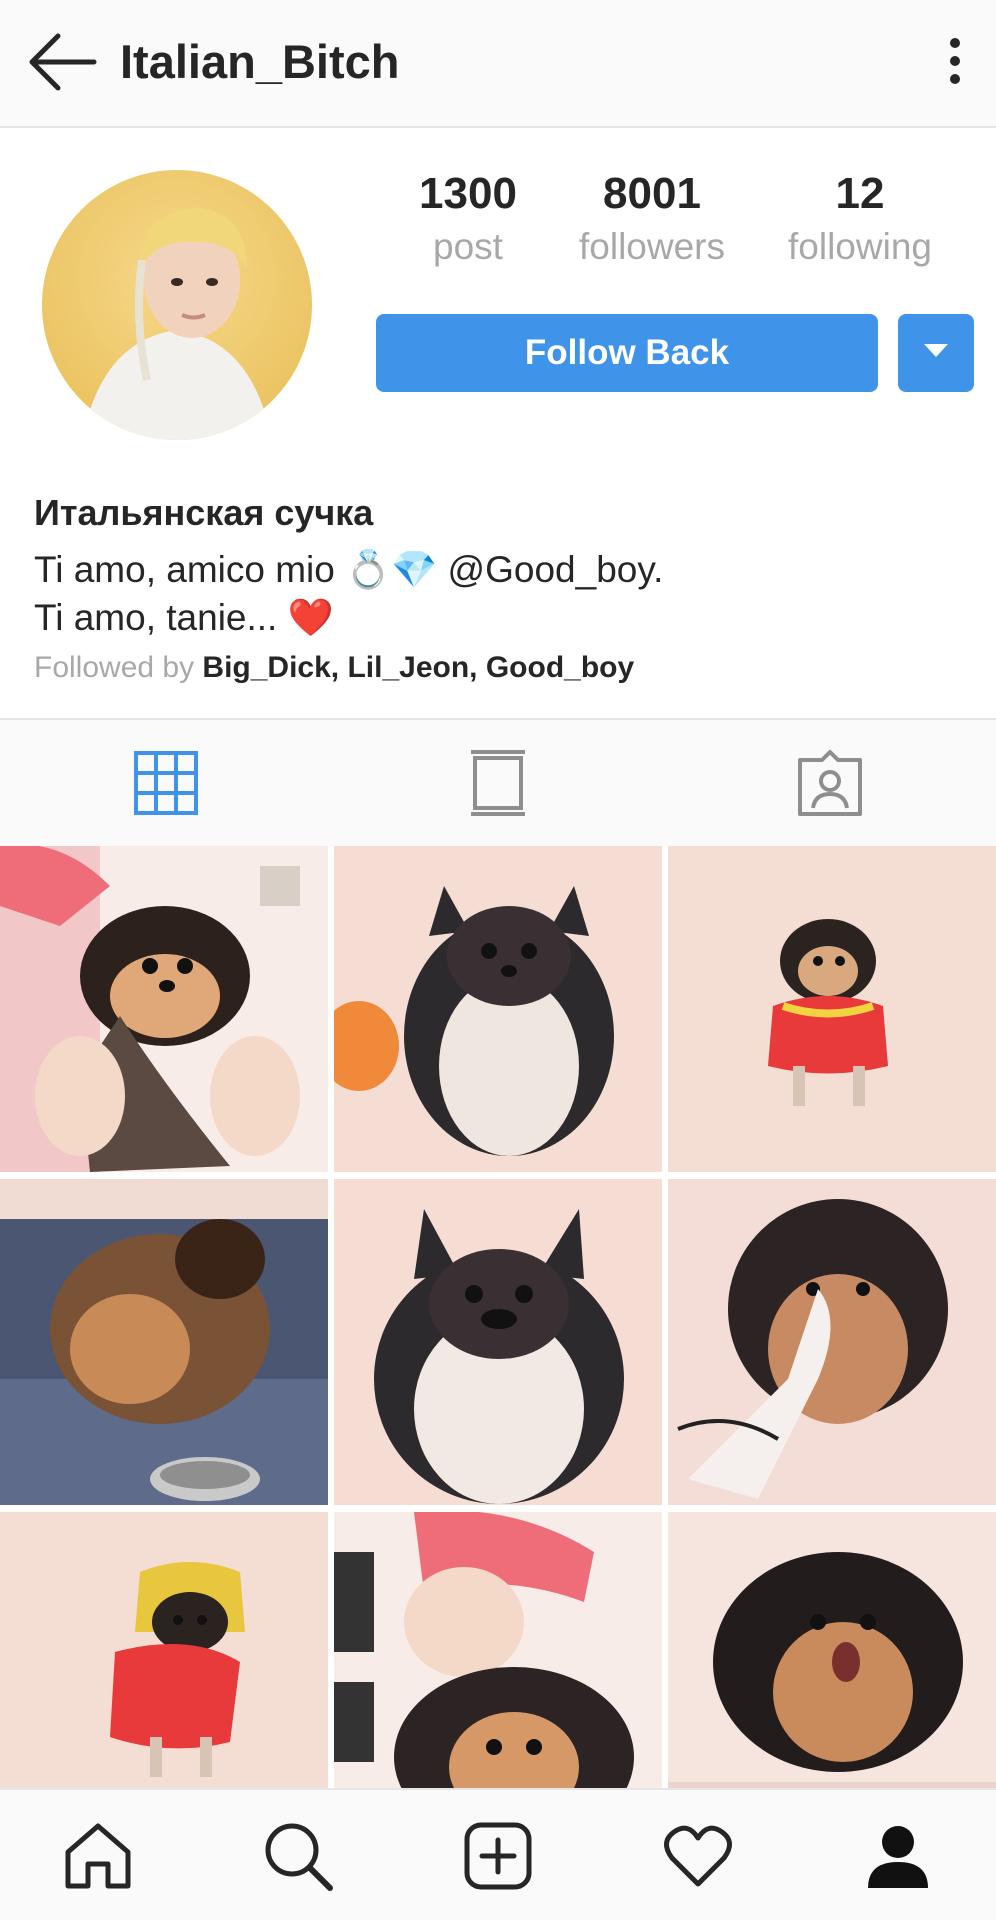 The height and width of the screenshot is (1920, 996). I want to click on posts-stat: 1300 post, so click(468, 219).